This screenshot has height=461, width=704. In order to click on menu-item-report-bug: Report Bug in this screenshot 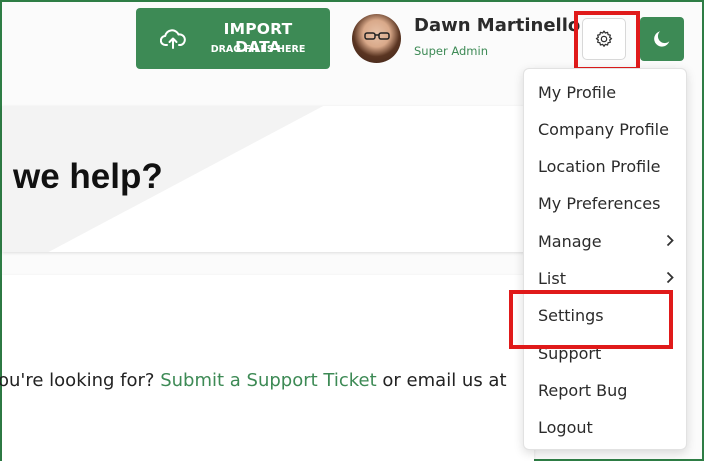, I will do `click(608, 390)`.